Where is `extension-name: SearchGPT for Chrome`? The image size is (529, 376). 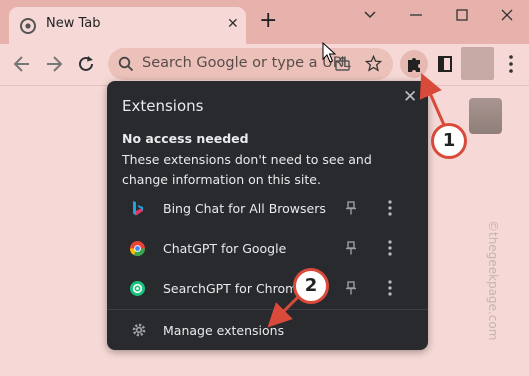
extension-name: SearchGPT for Chrome is located at coordinates (234, 288).